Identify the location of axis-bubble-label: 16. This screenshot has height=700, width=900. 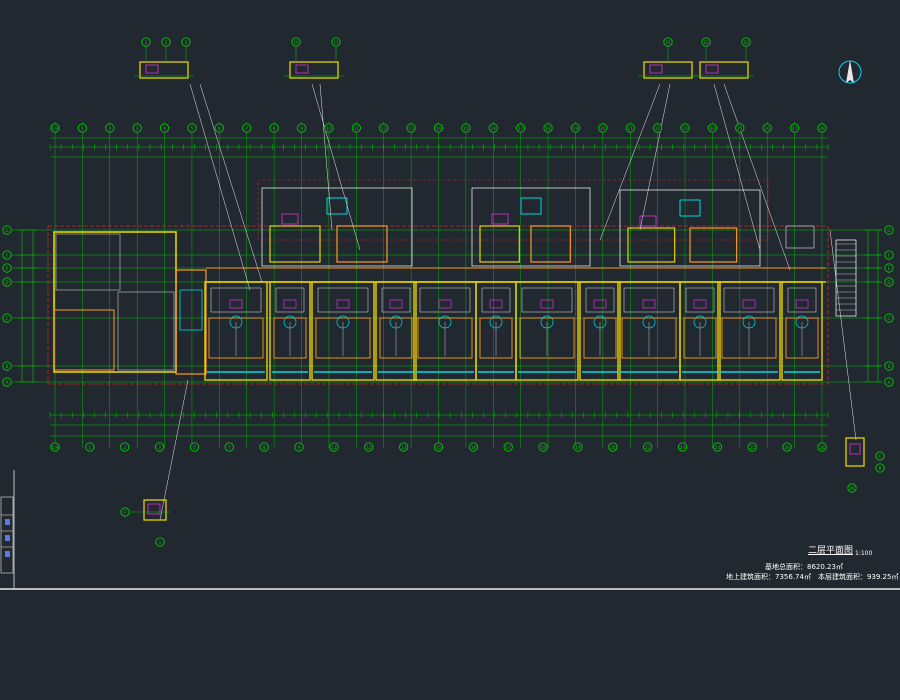
(494, 128).